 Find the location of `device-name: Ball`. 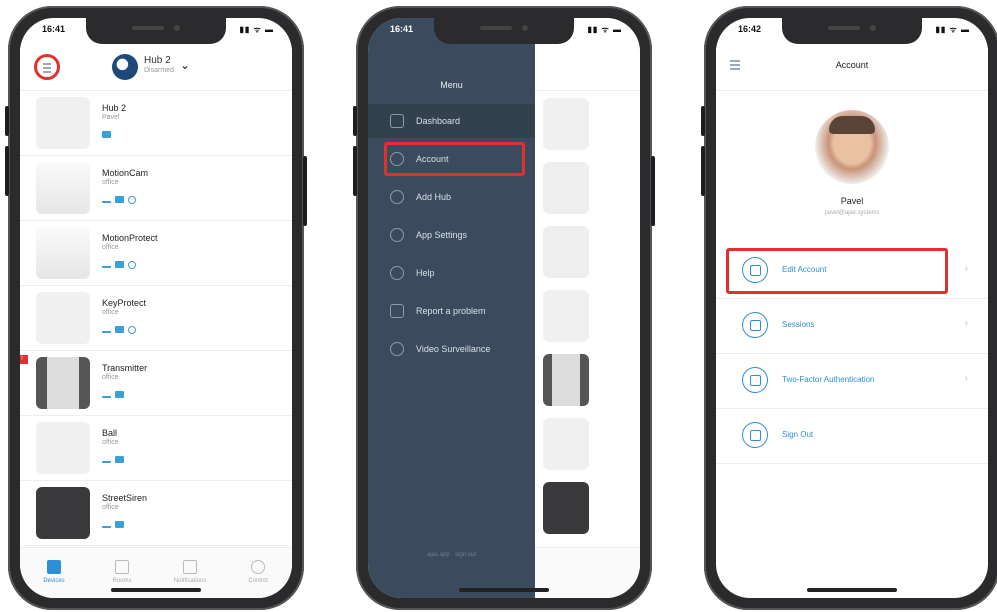

device-name: Ball is located at coordinates (110, 433).